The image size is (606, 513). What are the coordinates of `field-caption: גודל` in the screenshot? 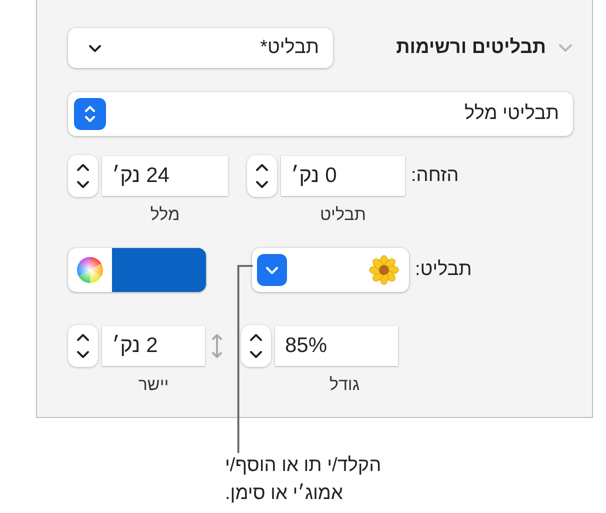 It's located at (344, 384).